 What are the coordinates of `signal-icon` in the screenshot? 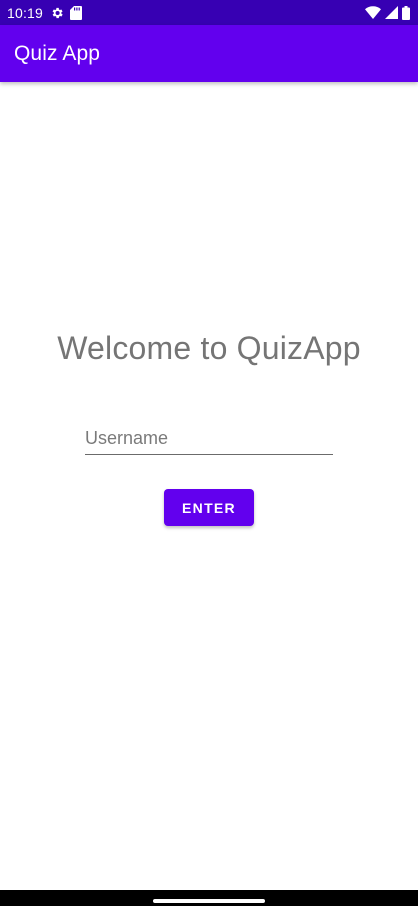 It's located at (391, 12).